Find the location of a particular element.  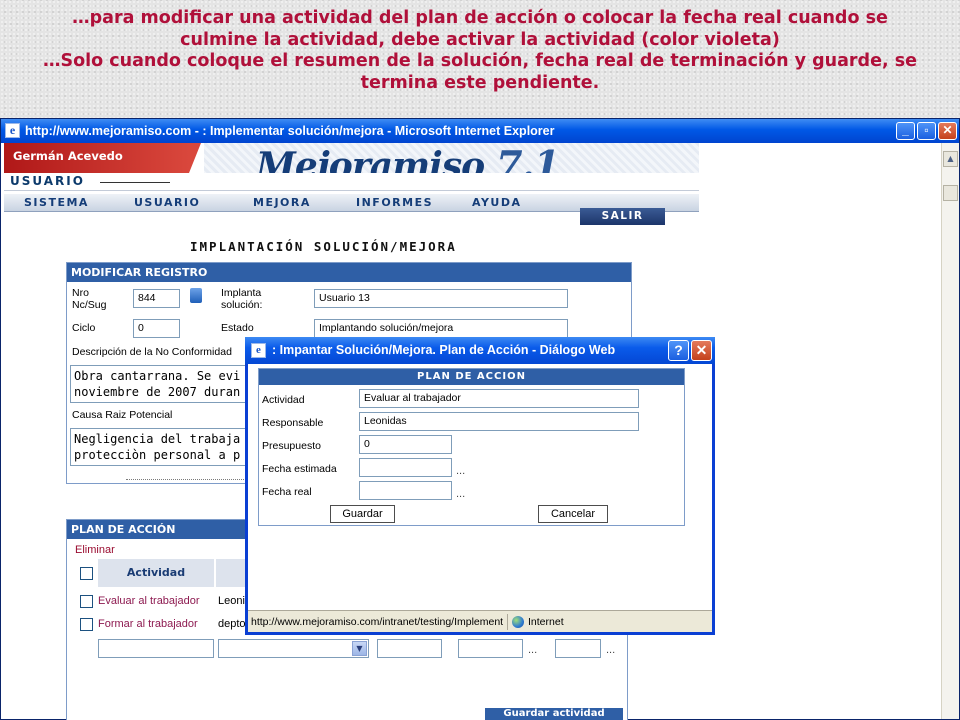

status-zone: Internet is located at coordinates (546, 622).